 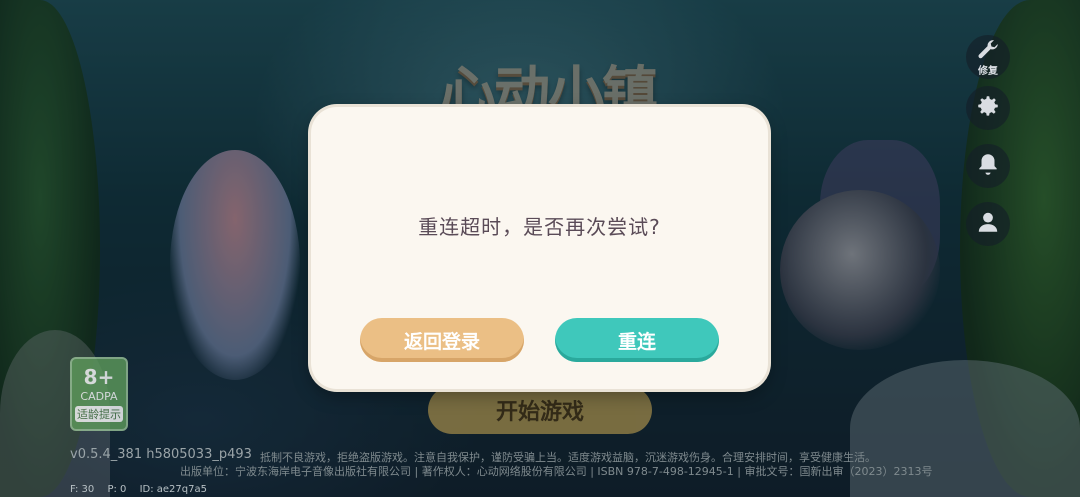 I want to click on age-rating-org: CADPA, so click(x=99, y=396).